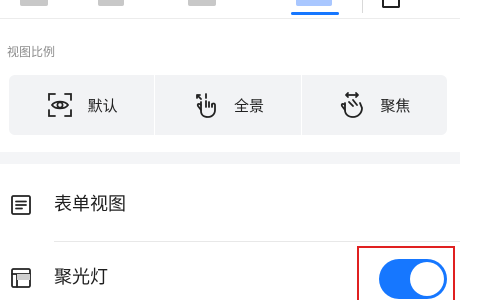 This screenshot has height=300, width=480. Describe the element at coordinates (391, 4) in the screenshot. I see `tab-end-icon` at that location.